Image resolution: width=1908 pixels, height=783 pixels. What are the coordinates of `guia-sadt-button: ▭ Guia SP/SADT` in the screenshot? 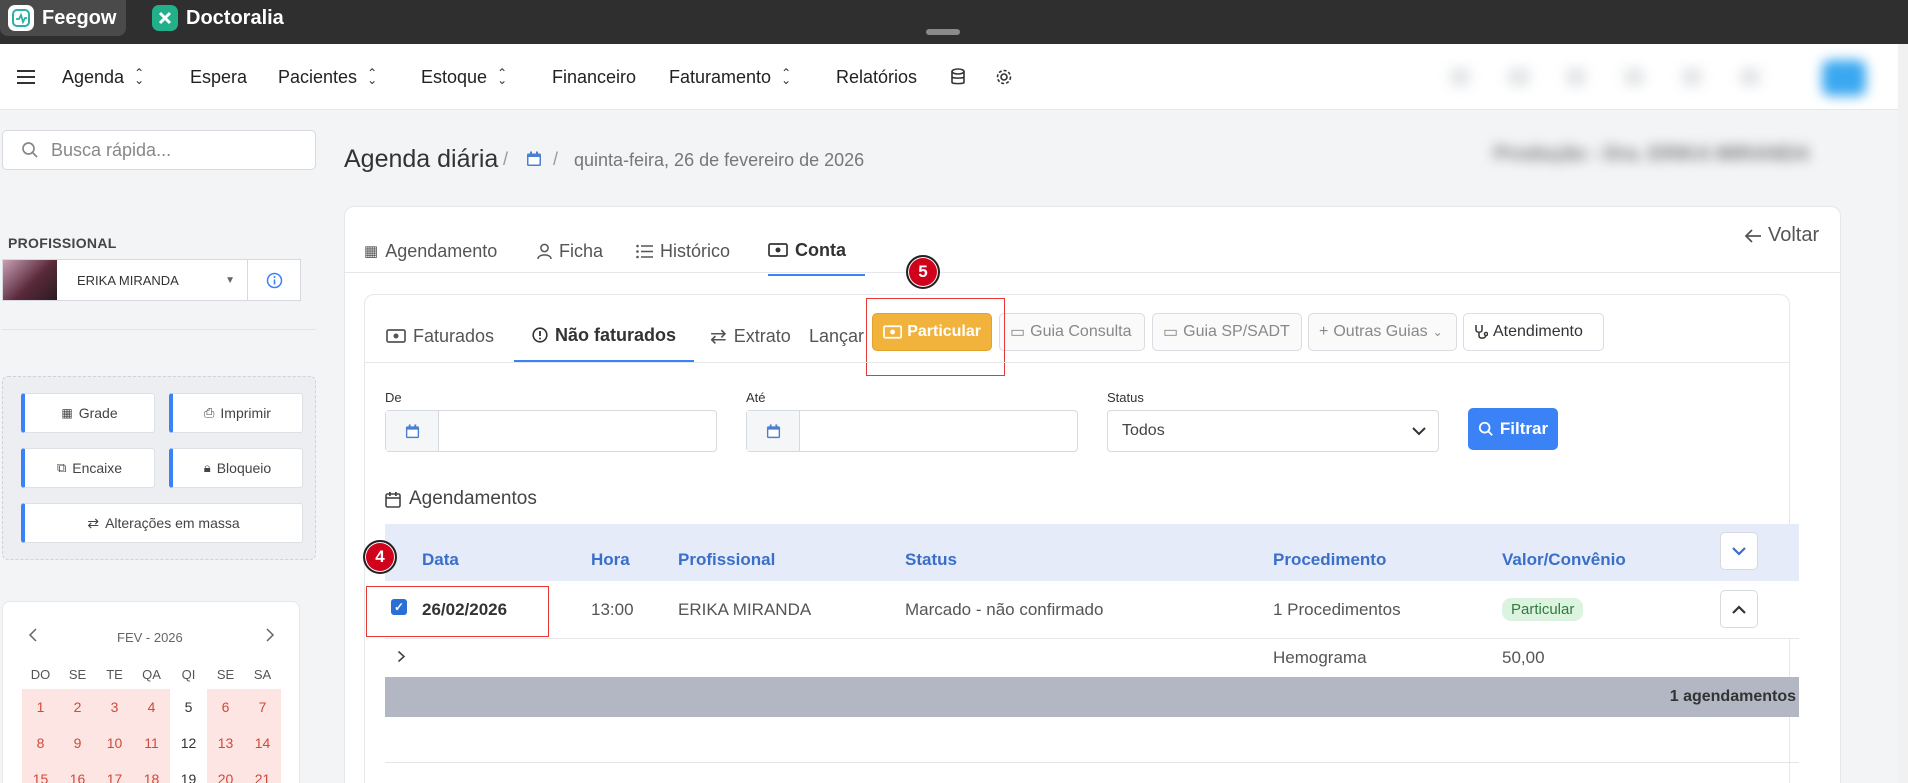 It's located at (1227, 332).